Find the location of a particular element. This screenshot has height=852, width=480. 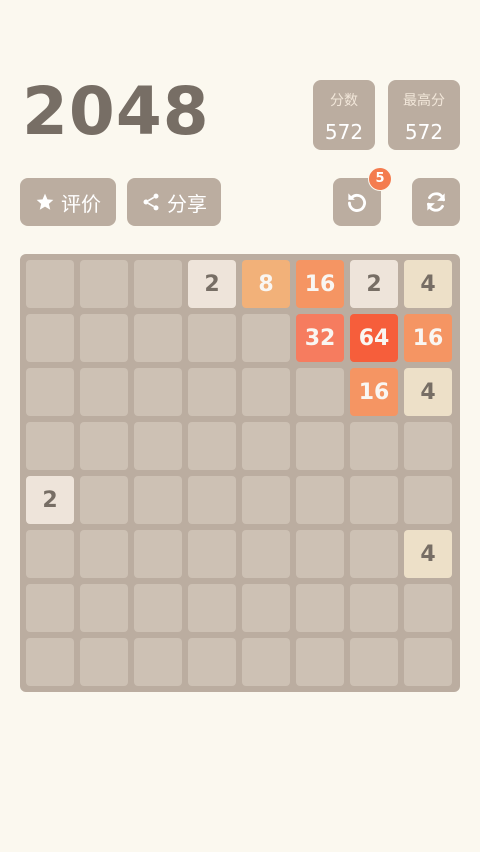

tile: 32 is located at coordinates (320, 338).